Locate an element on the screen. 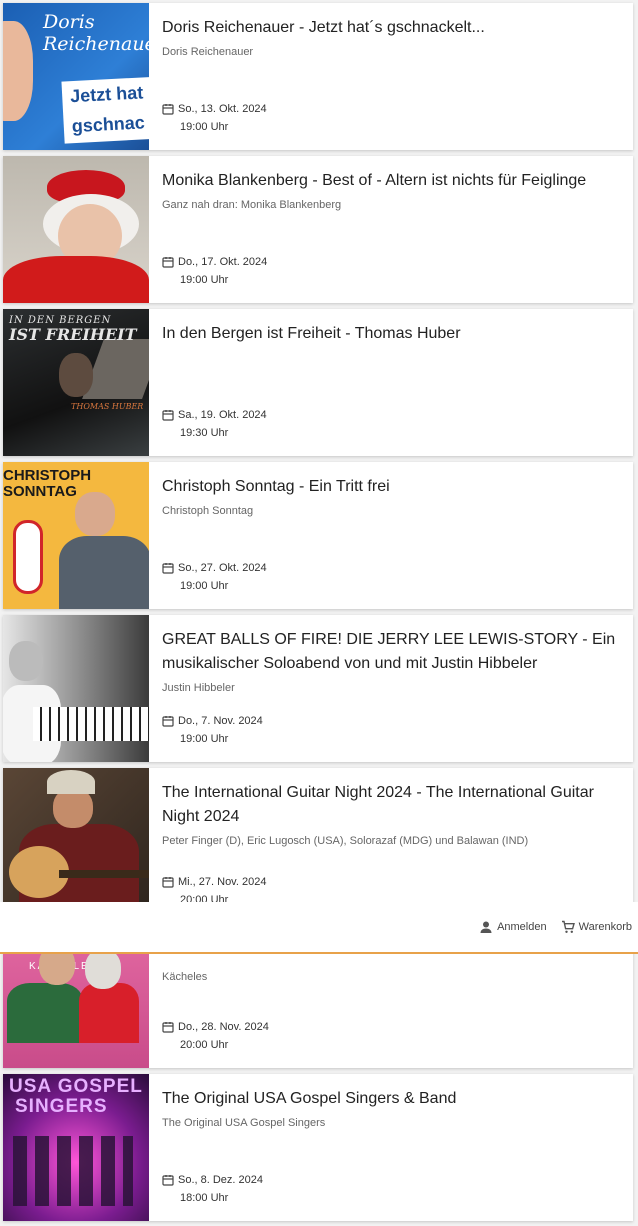  cart-icon is located at coordinates (568, 926).